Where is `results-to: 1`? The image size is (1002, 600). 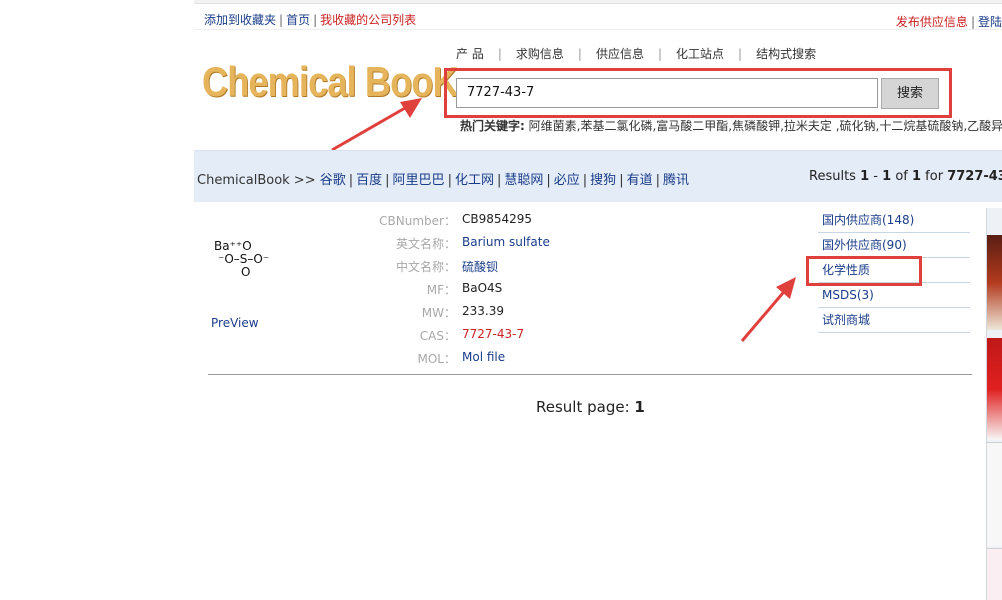
results-to: 1 is located at coordinates (887, 176).